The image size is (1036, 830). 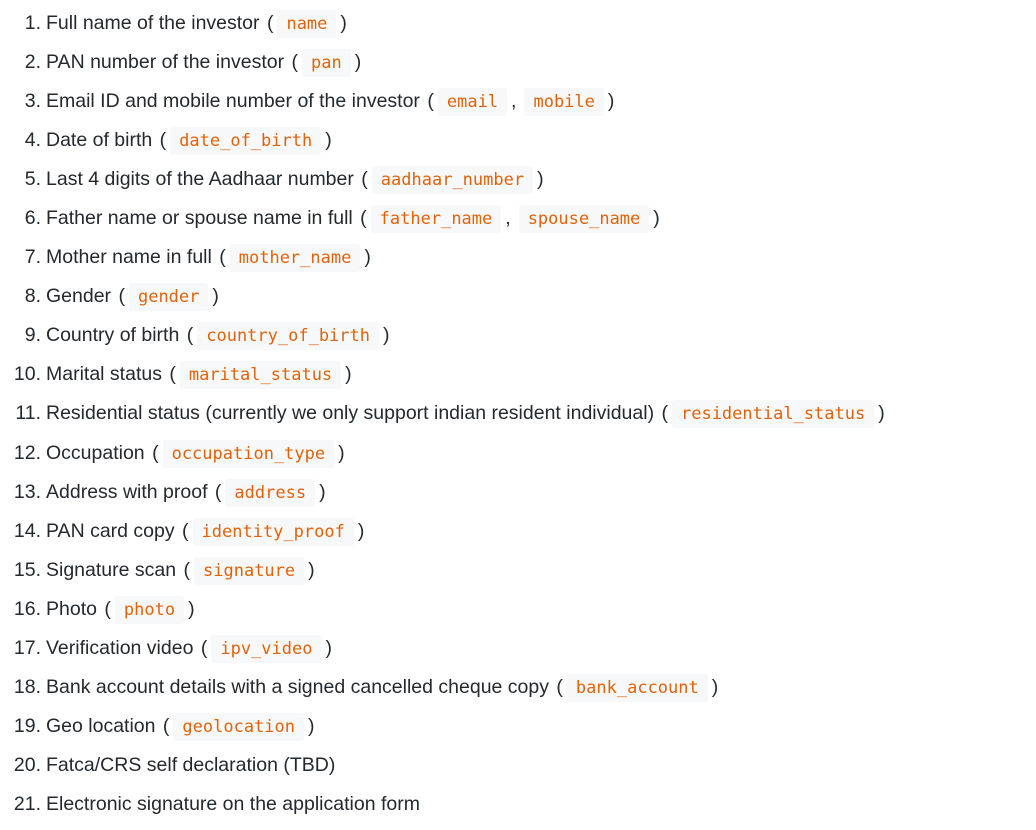 I want to click on item-text: Geo location, so click(x=101, y=725).